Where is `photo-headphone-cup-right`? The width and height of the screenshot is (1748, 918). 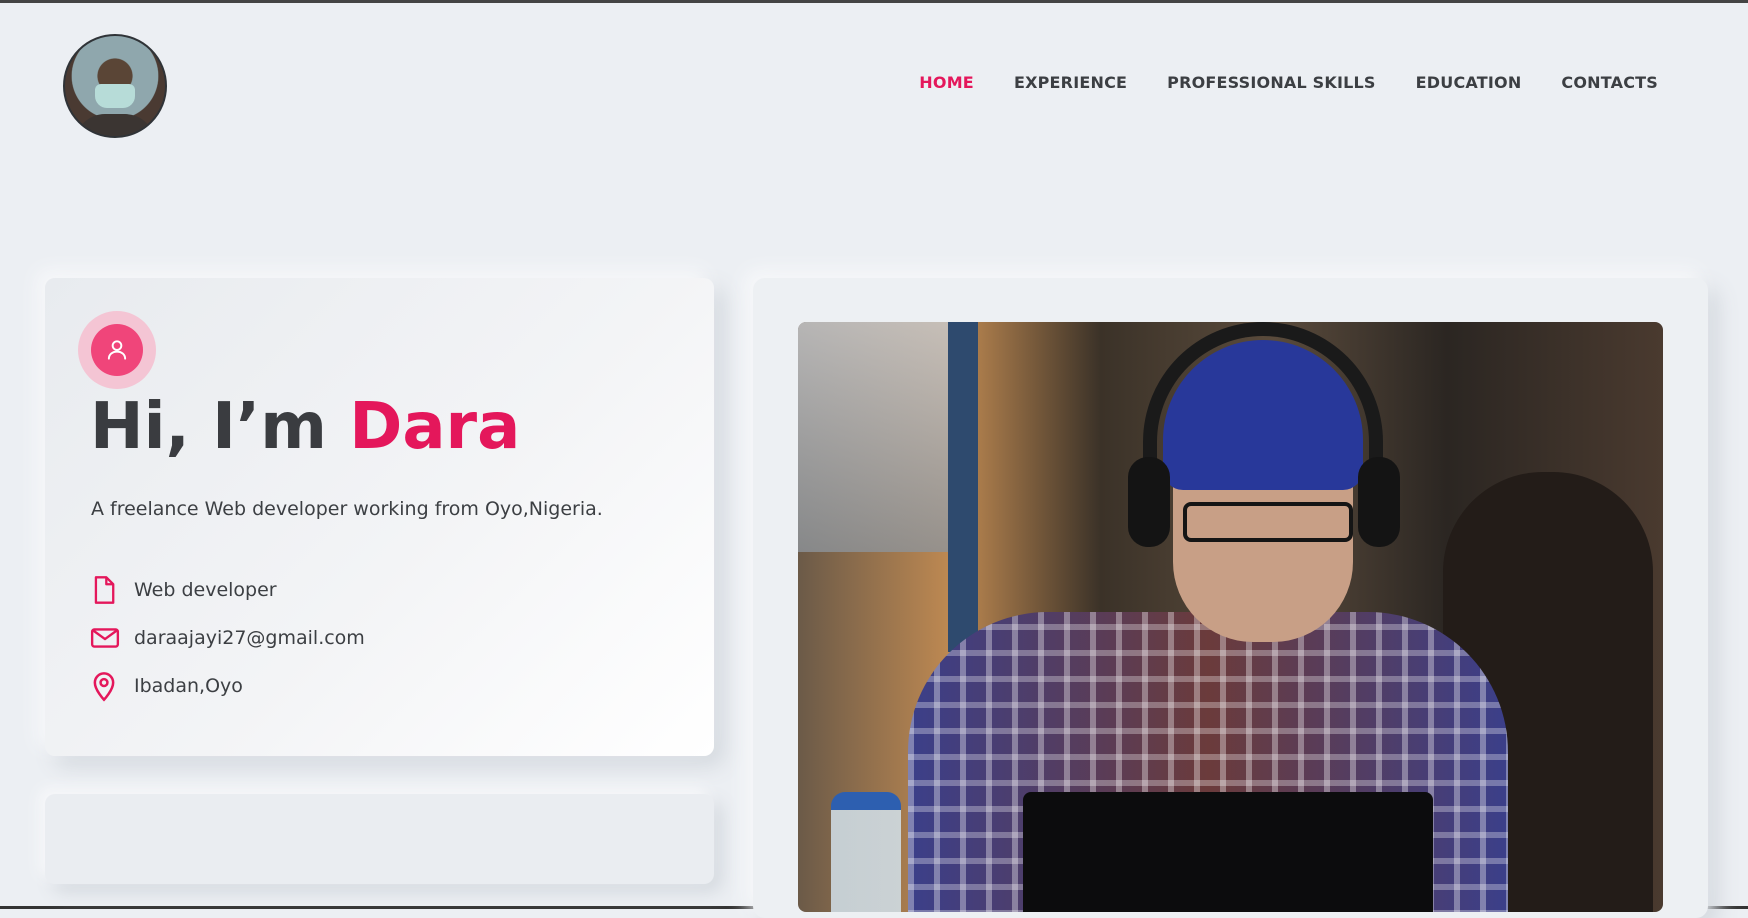
photo-headphone-cup-right is located at coordinates (1379, 502).